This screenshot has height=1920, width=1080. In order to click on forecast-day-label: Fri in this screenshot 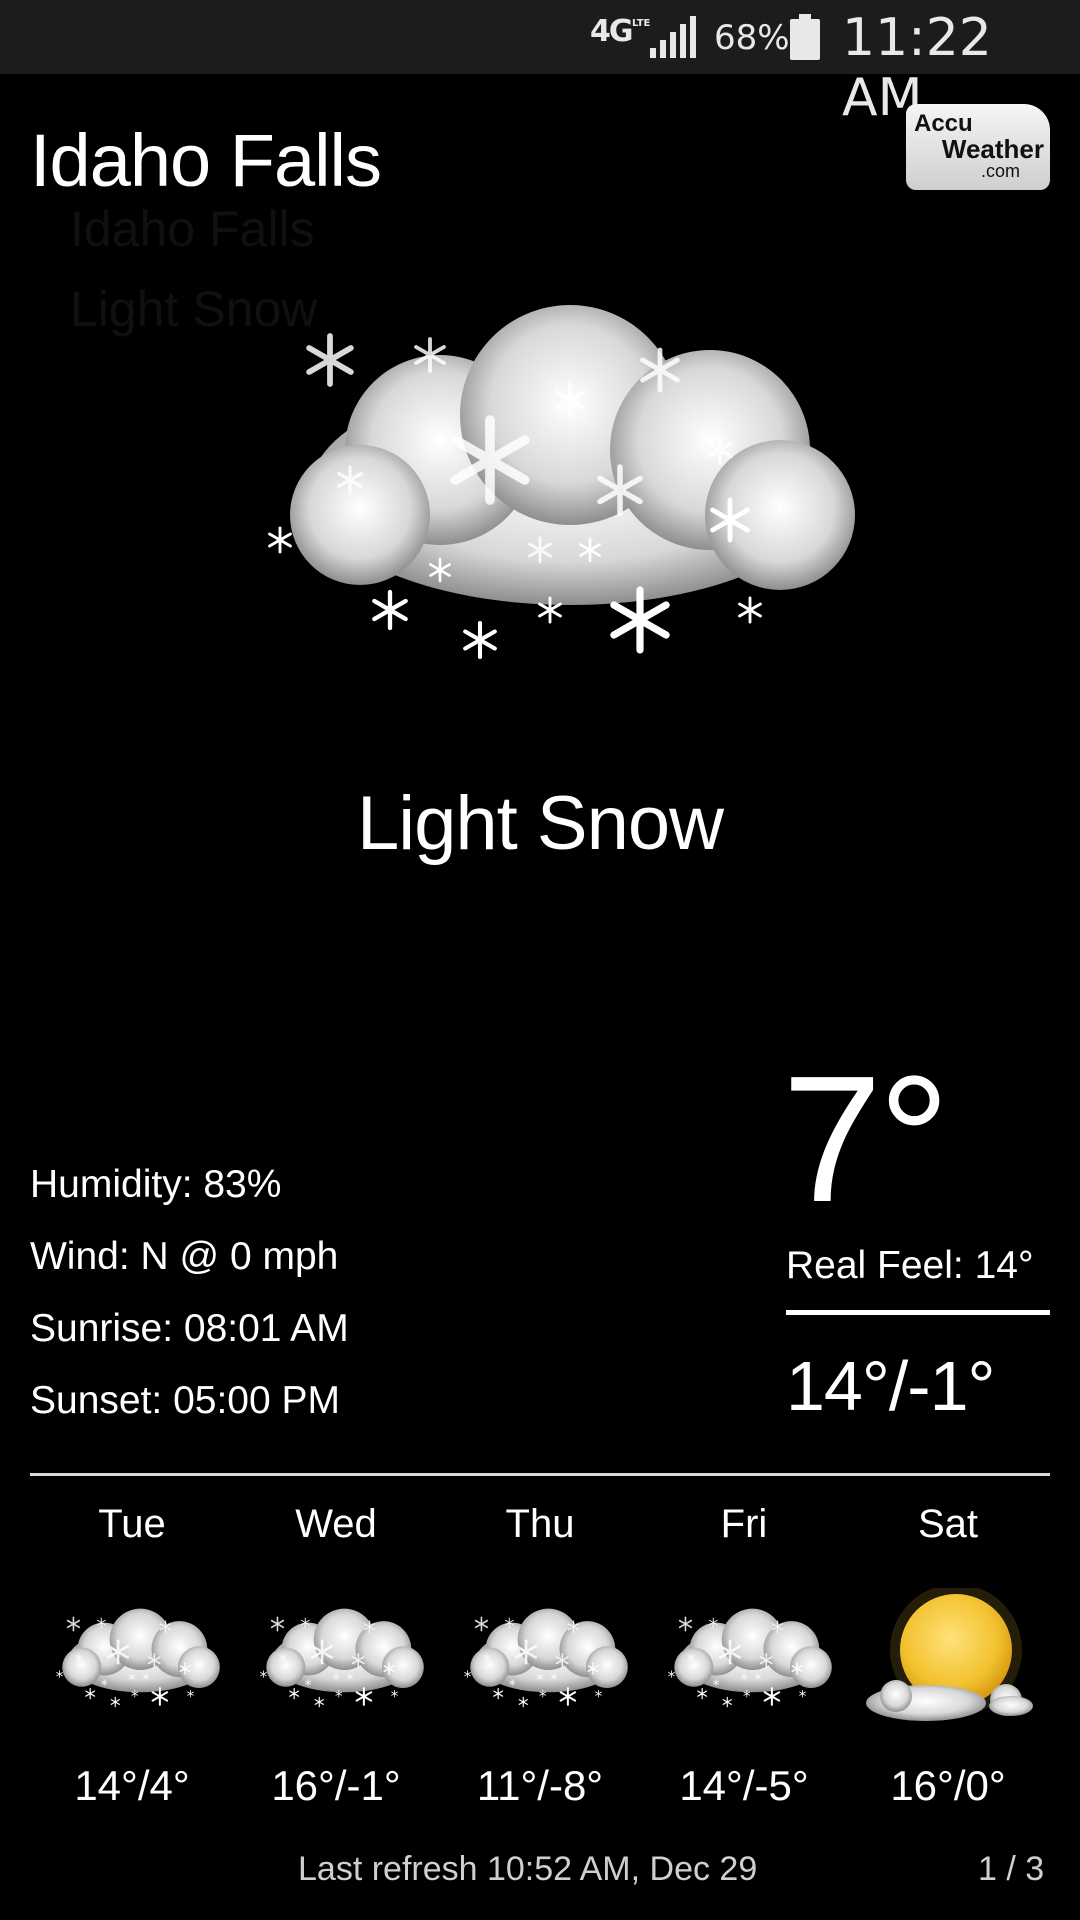, I will do `click(744, 1524)`.